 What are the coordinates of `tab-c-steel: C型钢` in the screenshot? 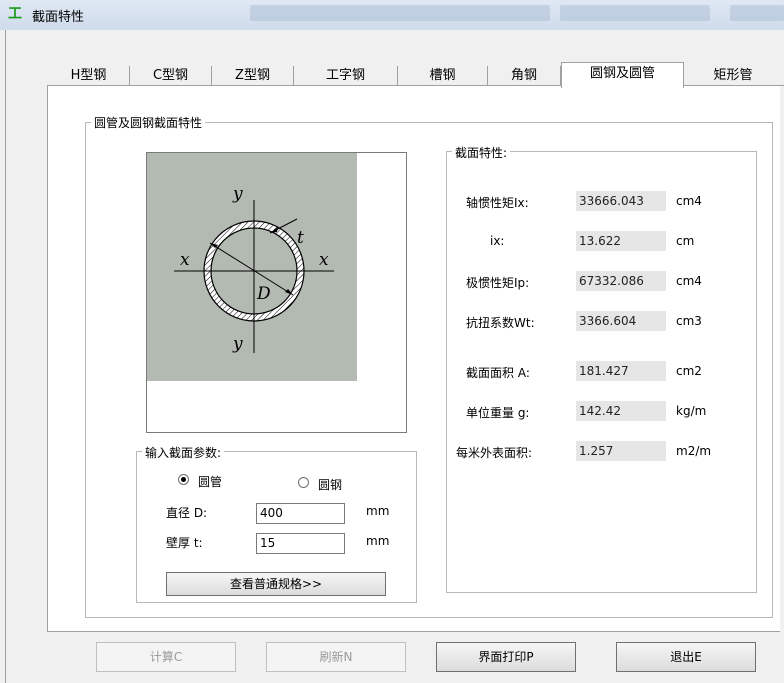 It's located at (171, 76).